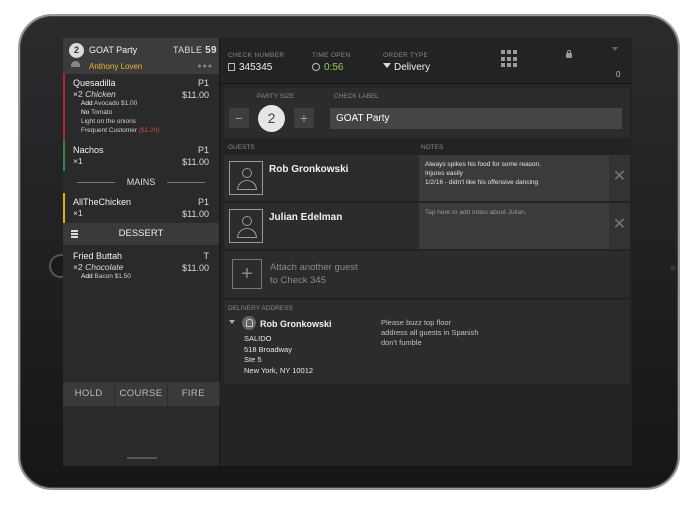  Describe the element at coordinates (432, 147) in the screenshot. I see `notes-label: NOTES` at that location.